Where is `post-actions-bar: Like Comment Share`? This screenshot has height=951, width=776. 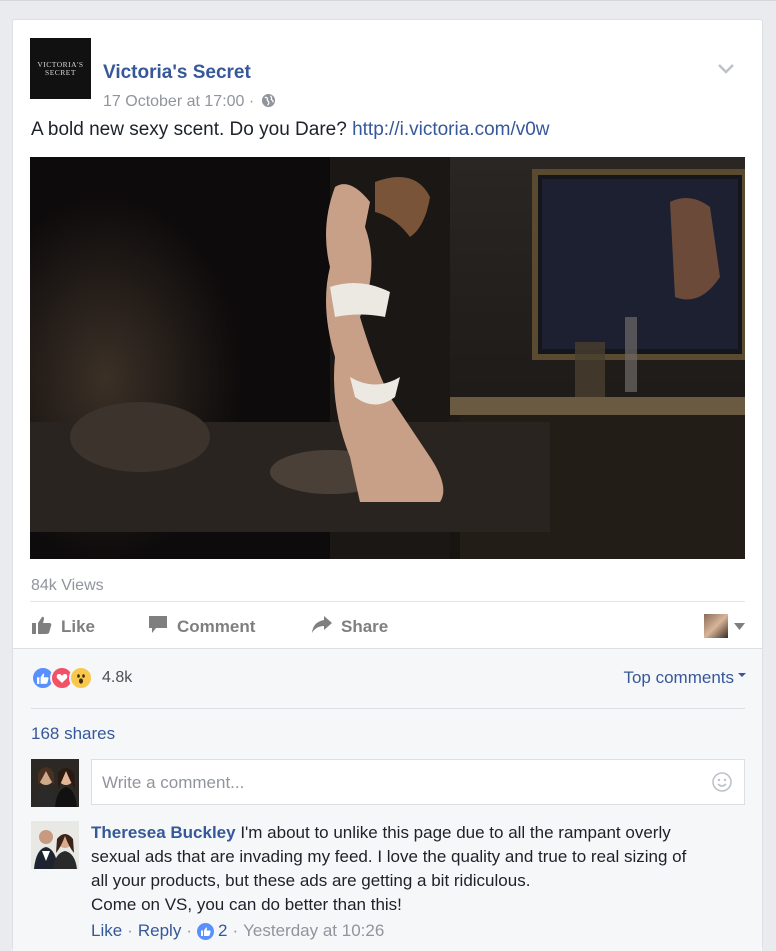 post-actions-bar: Like Comment Share is located at coordinates (387, 627).